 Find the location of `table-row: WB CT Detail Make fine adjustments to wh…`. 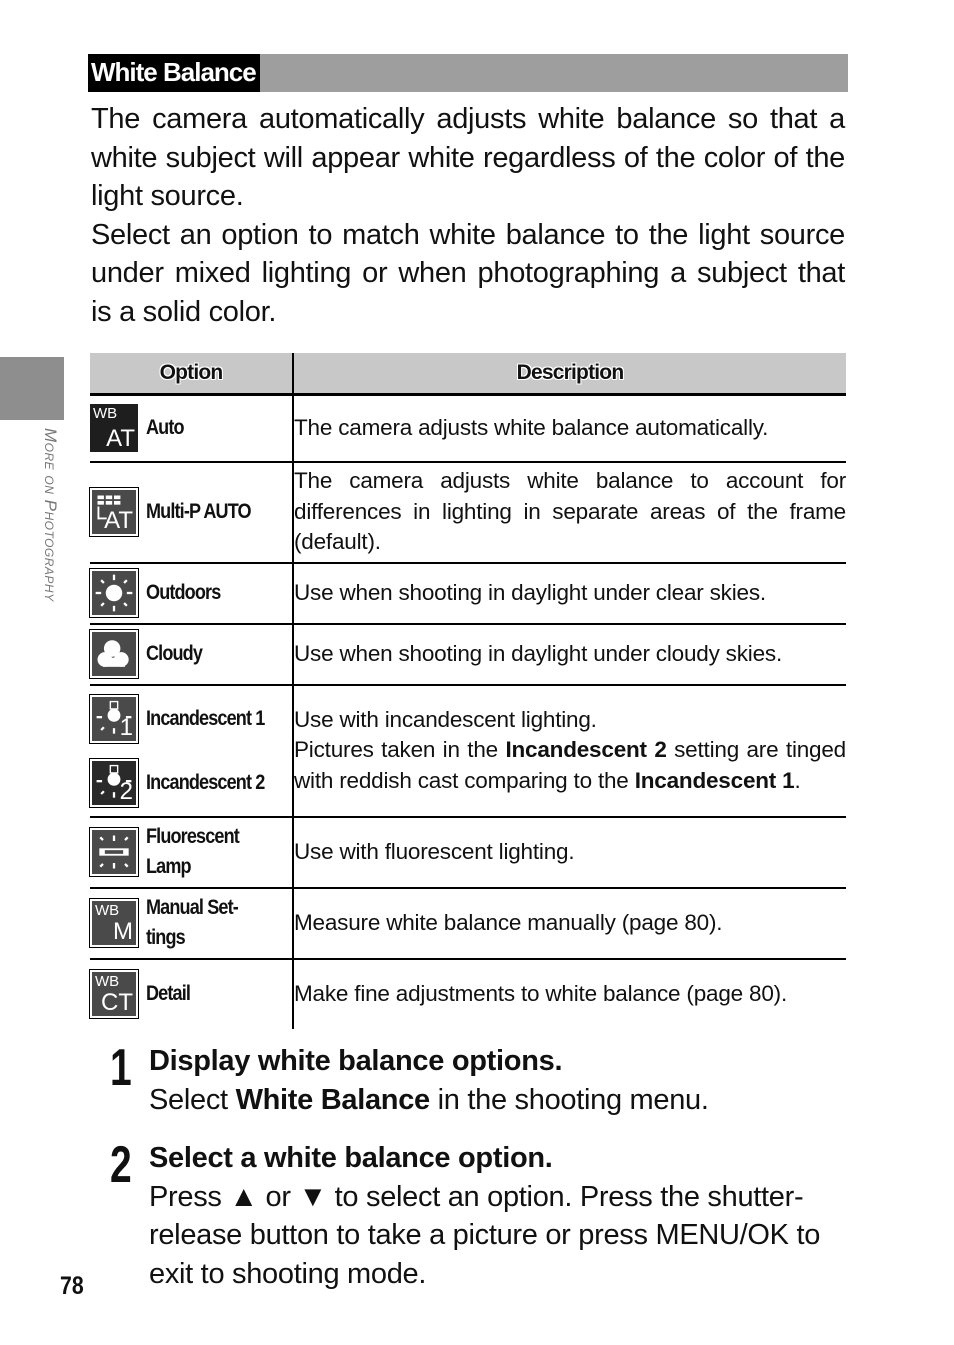

table-row: WB CT Detail Make fine adjustments to wh… is located at coordinates (467, 993).